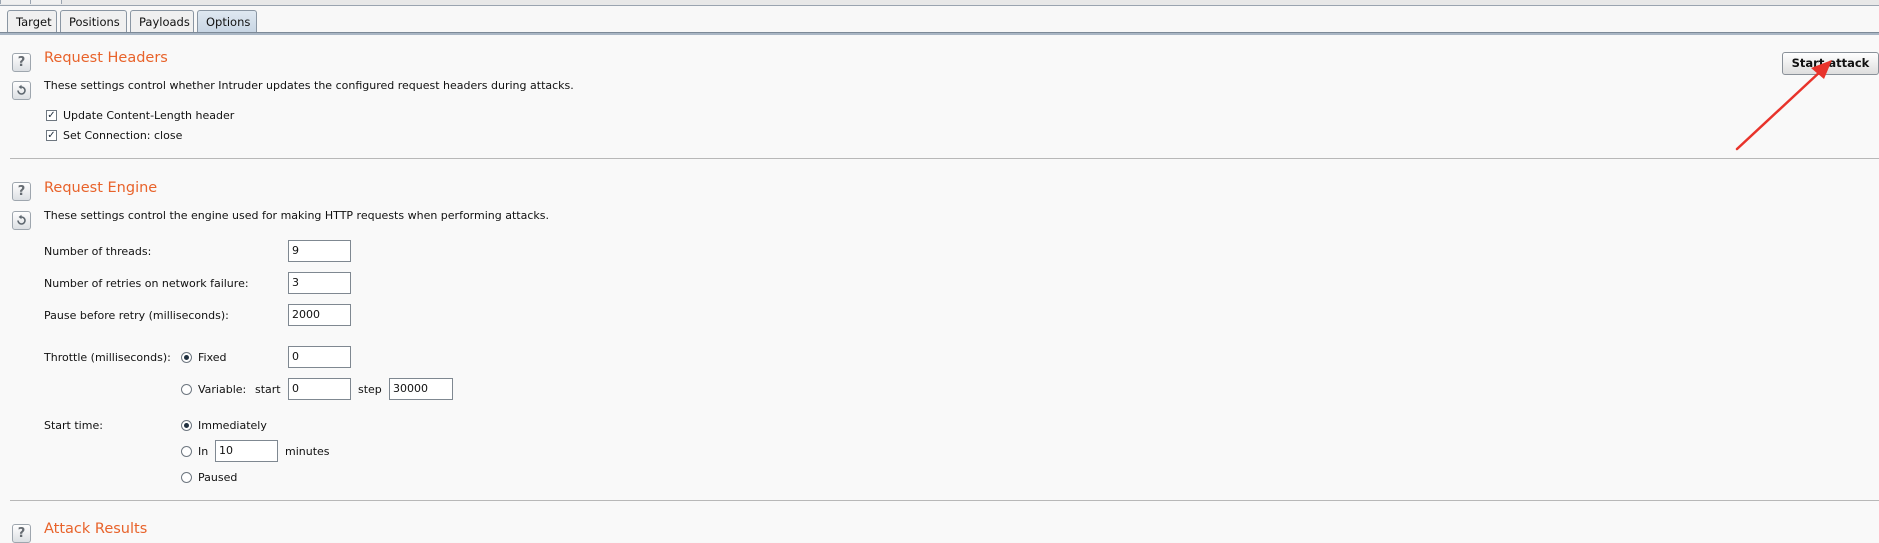  I want to click on throttle-label: Throttle (milliseconds):, so click(107, 357).